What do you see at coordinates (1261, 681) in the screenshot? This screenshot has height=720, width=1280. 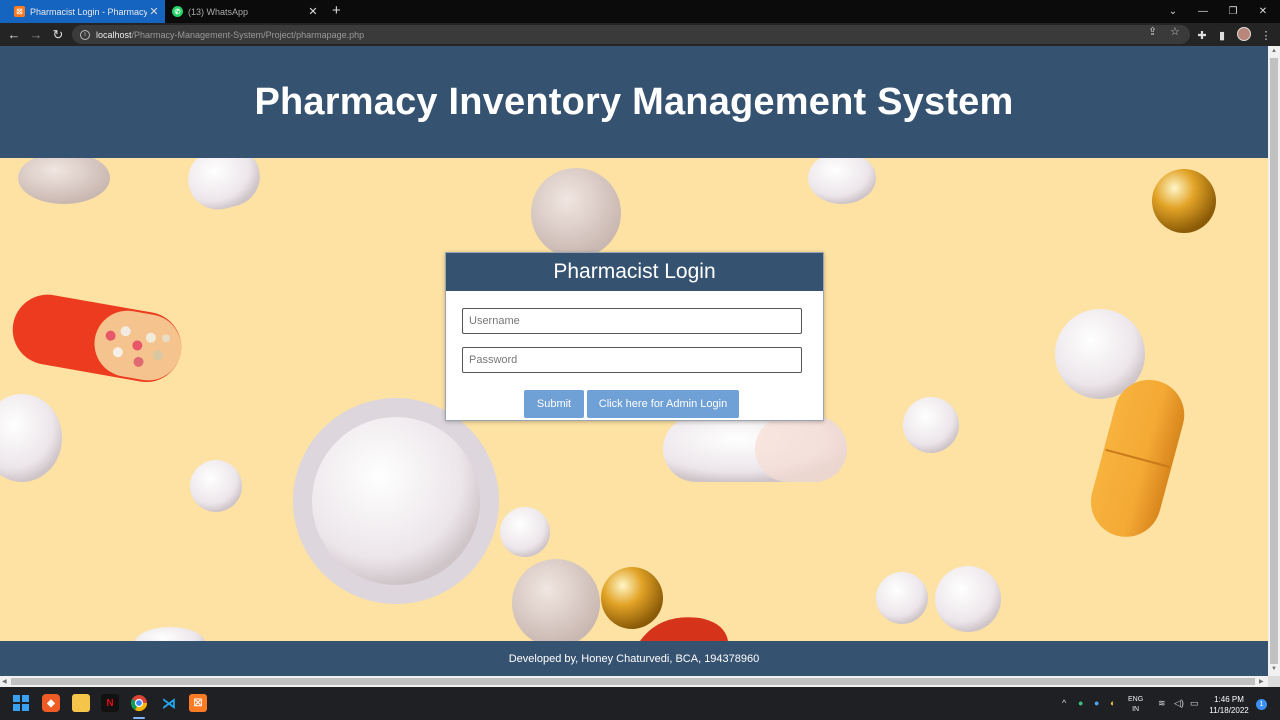 I see `scroll-right-icon: ▶` at bounding box center [1261, 681].